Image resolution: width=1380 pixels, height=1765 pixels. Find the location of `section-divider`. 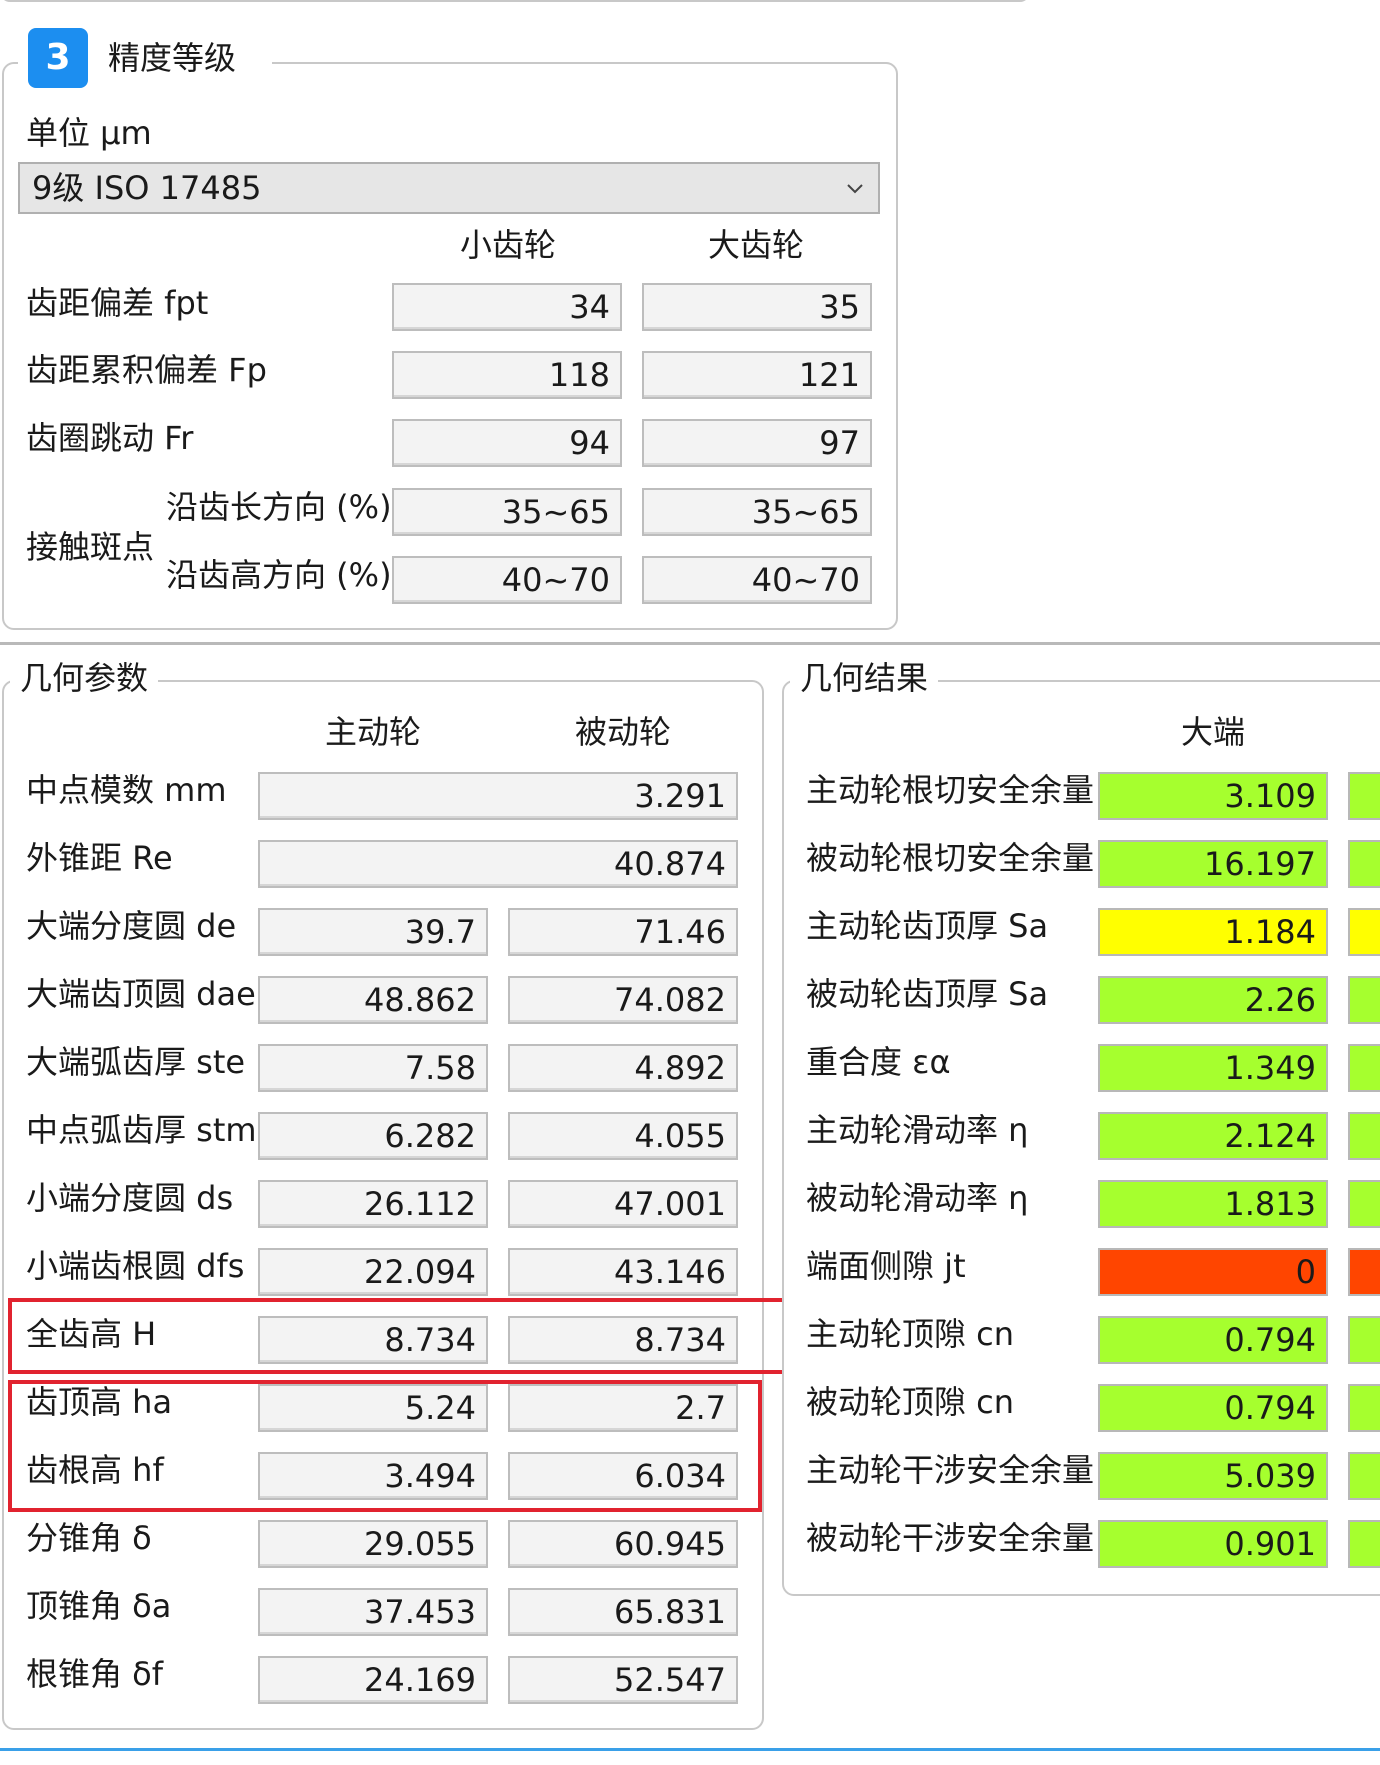

section-divider is located at coordinates (690, 643).